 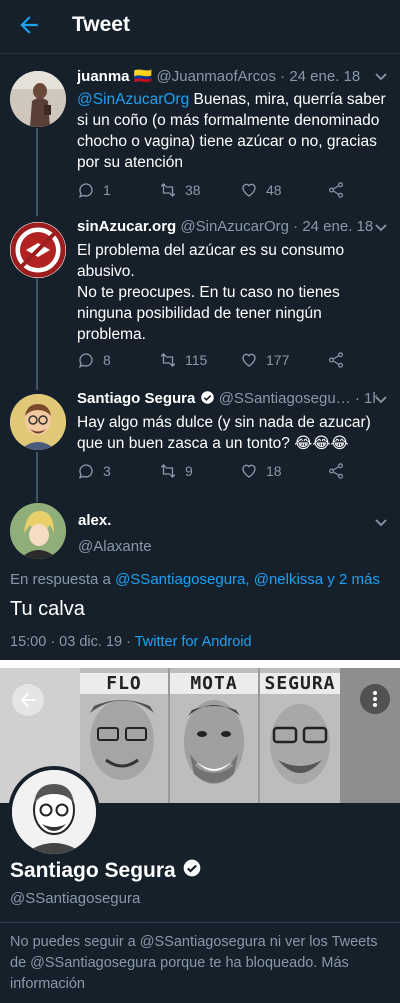 What do you see at coordinates (107, 360) in the screenshot?
I see `reply-count: 8` at bounding box center [107, 360].